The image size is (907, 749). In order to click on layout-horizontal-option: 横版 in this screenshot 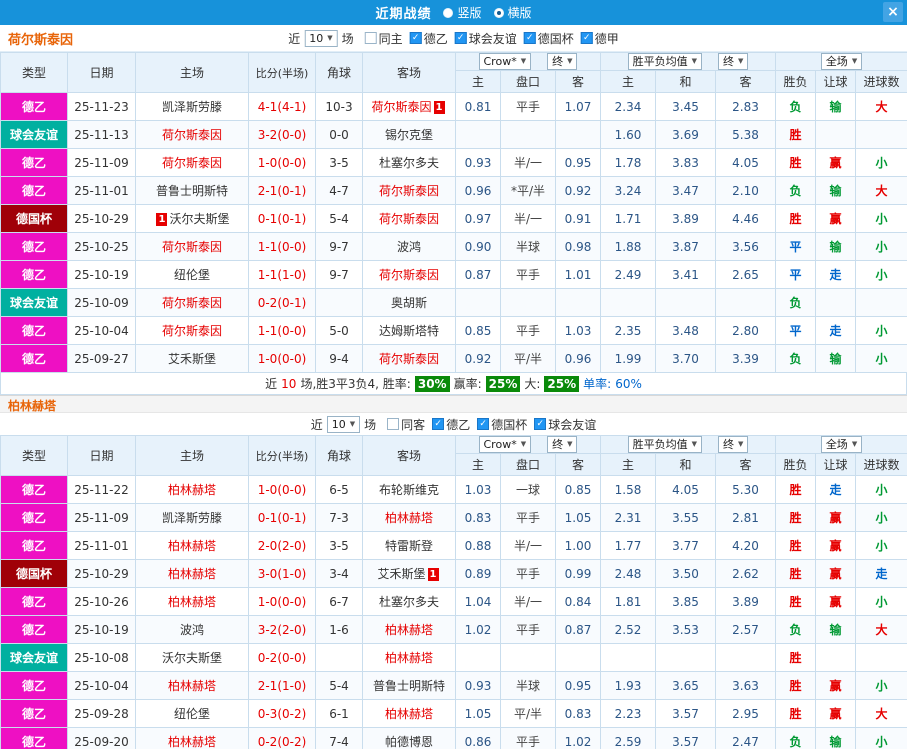, I will do `click(512, 12)`.